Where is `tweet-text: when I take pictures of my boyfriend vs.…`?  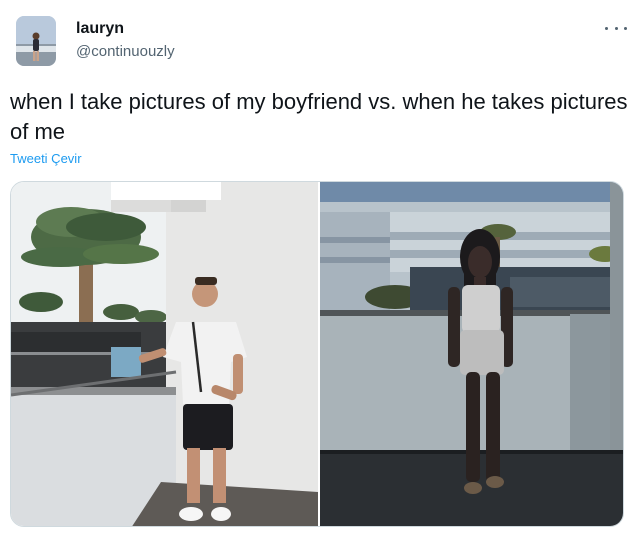
tweet-text: when I take pictures of my boyfriend vs.… is located at coordinates (319, 116).